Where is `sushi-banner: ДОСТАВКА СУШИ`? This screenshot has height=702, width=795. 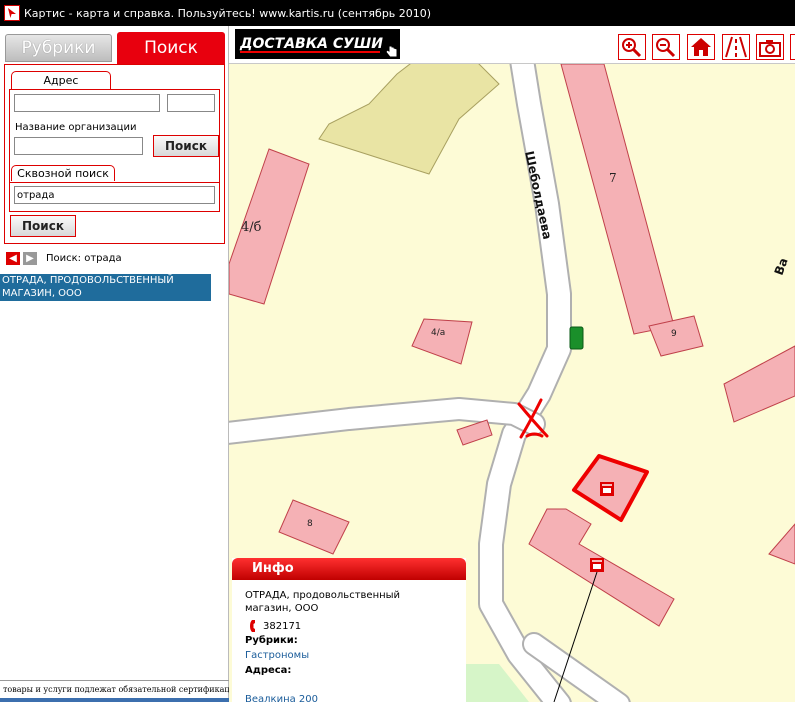 sushi-banner: ДОСТАВКА СУШИ is located at coordinates (317, 44).